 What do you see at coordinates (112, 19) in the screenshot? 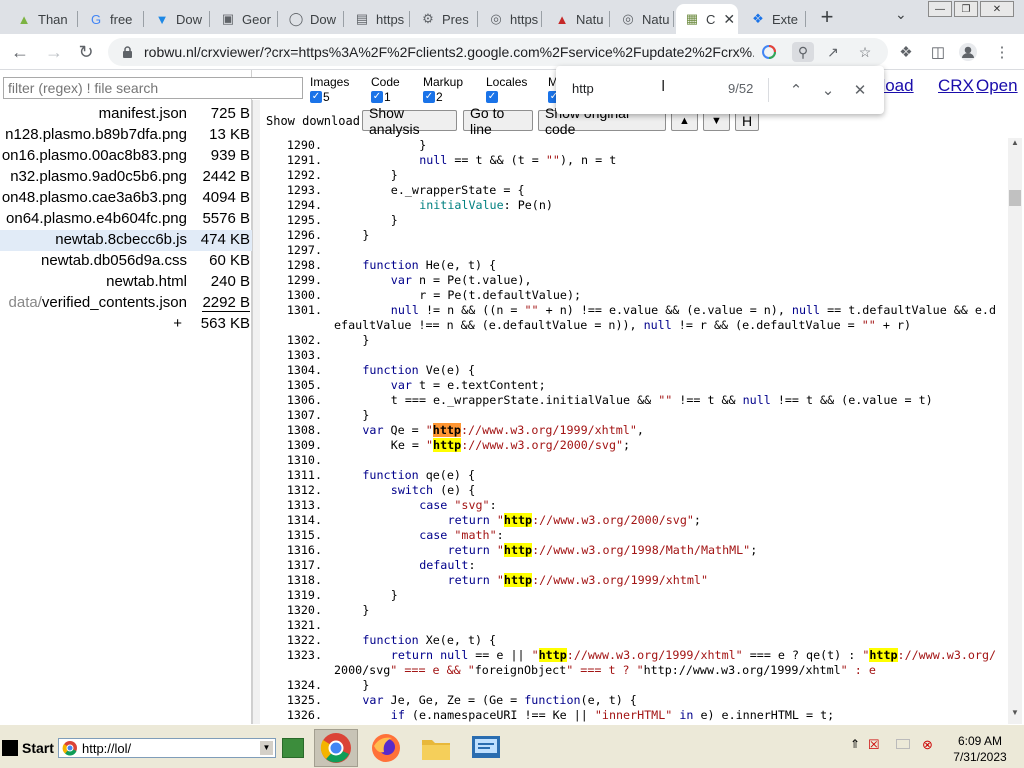
I see `tab-2: Gfree` at bounding box center [112, 19].